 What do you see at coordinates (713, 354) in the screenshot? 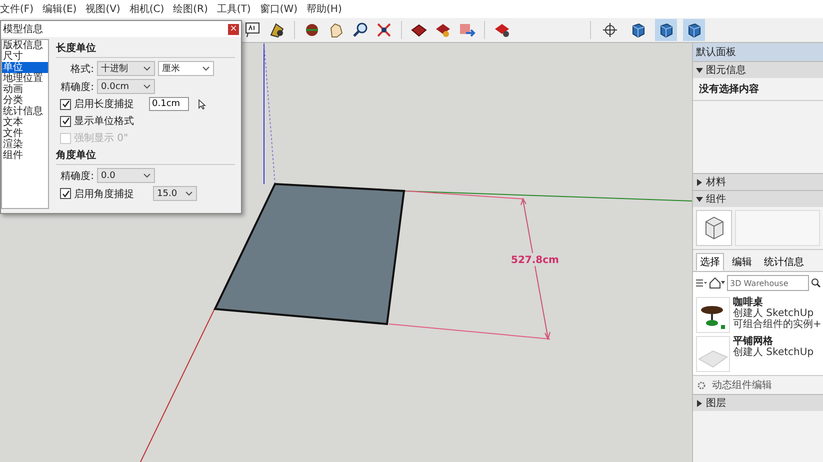
I see `grid-thumbnail` at bounding box center [713, 354].